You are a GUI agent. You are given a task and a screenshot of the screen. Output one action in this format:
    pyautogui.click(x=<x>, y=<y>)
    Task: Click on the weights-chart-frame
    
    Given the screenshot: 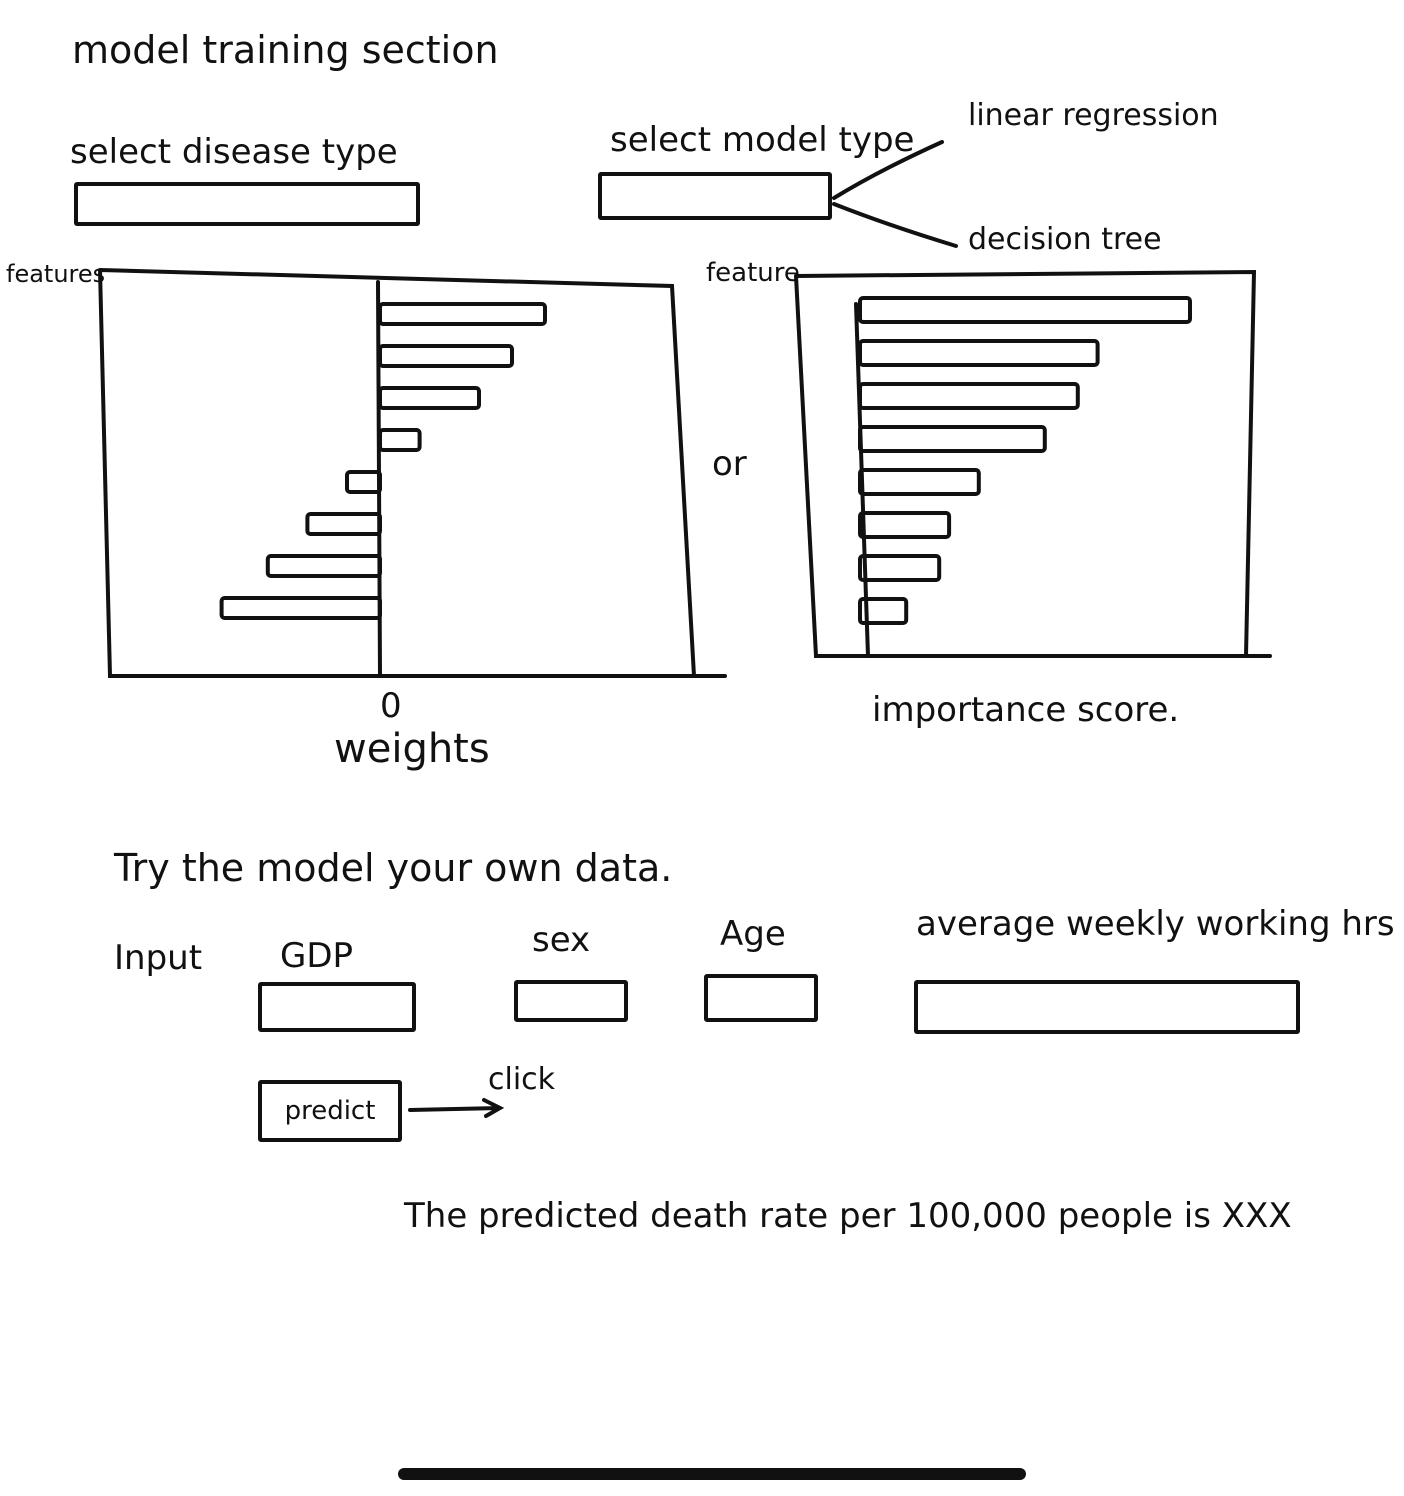 What is the action you would take?
    pyautogui.click(x=412, y=473)
    